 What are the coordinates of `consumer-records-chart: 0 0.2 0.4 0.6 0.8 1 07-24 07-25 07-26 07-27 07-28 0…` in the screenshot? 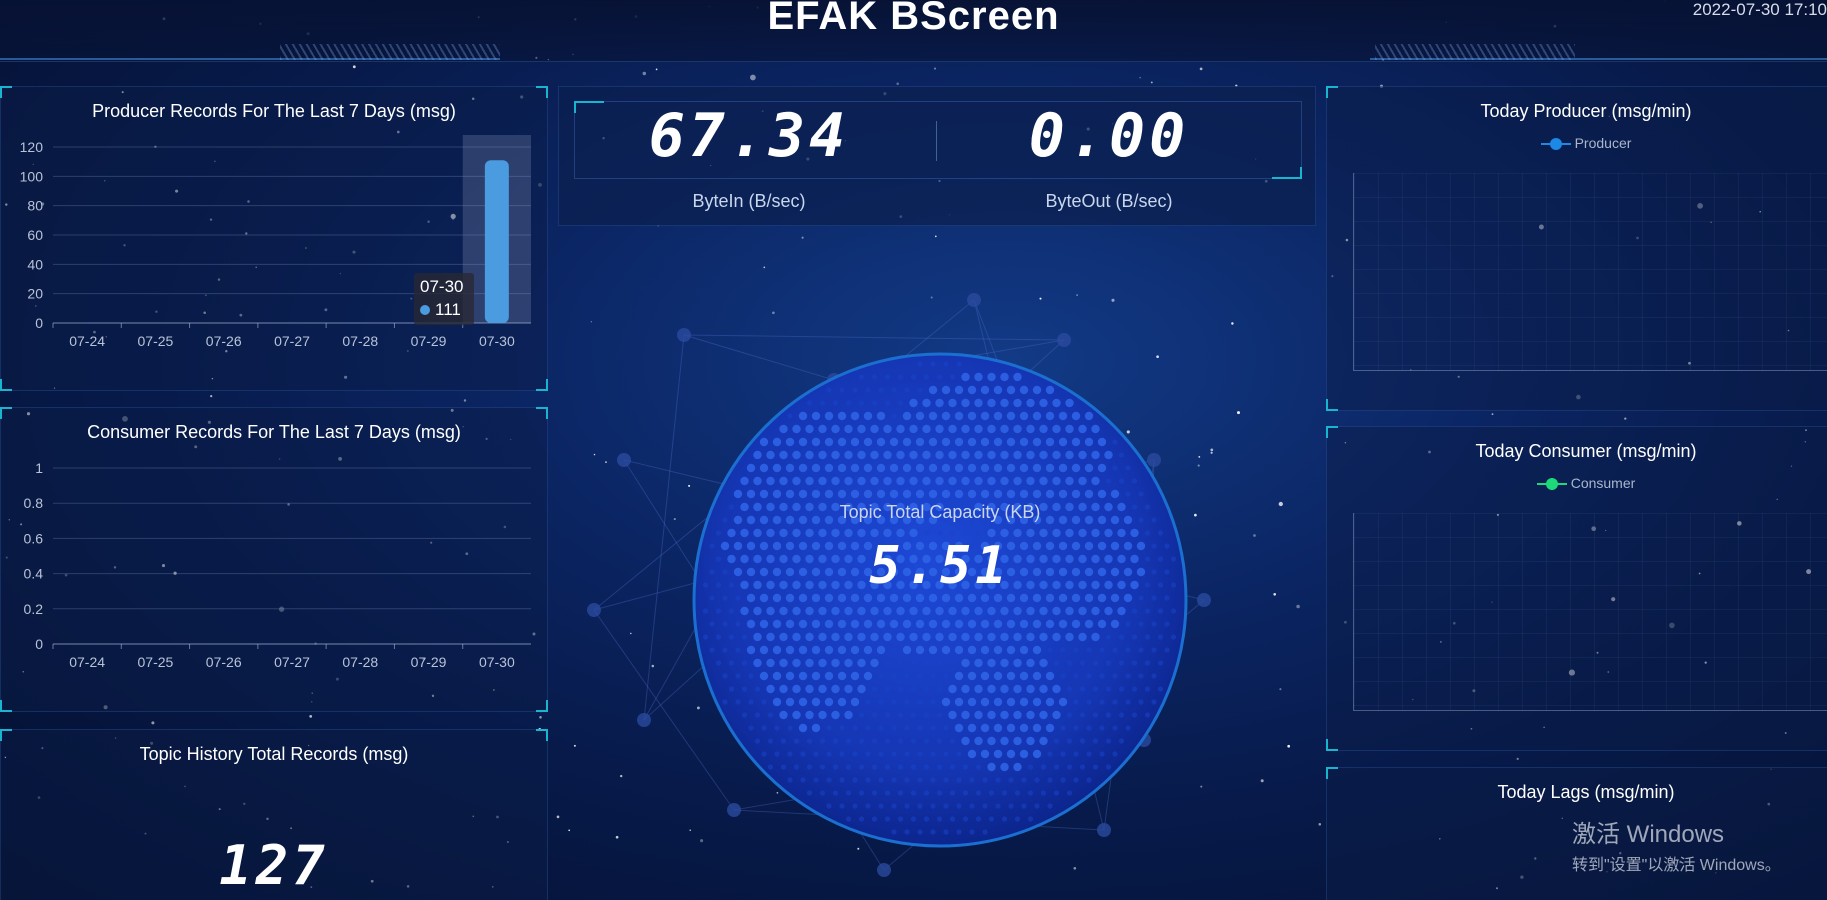 It's located at (275, 560).